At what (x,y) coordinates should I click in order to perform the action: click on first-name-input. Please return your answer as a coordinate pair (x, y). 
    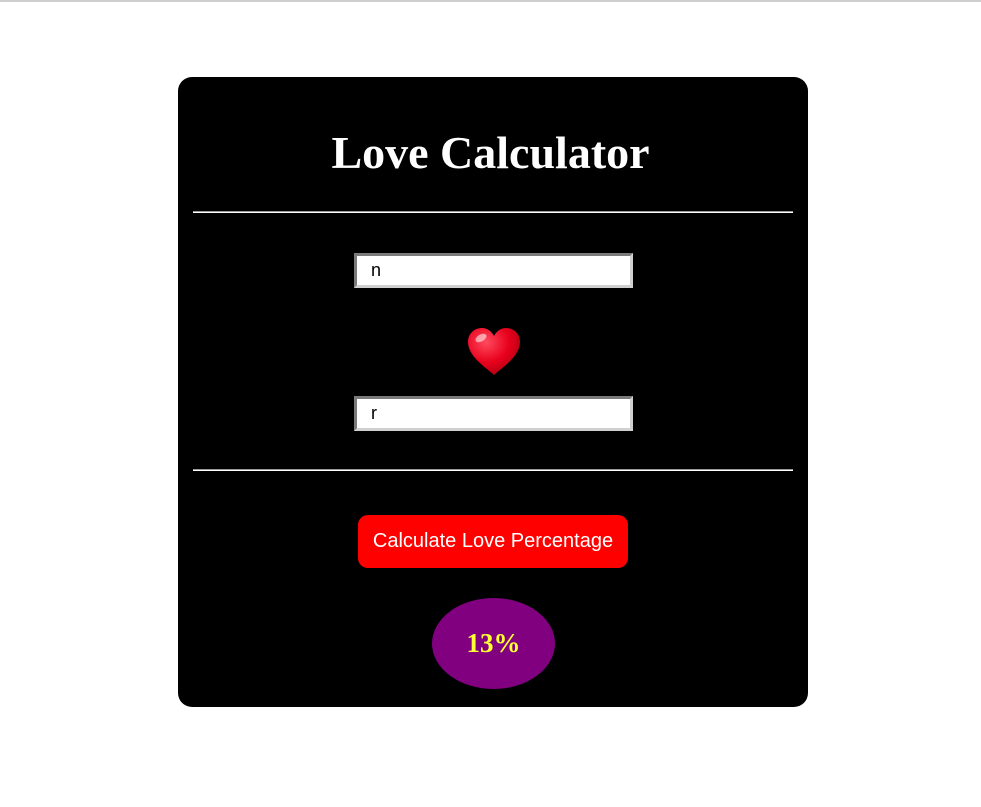
    Looking at the image, I should click on (493, 270).